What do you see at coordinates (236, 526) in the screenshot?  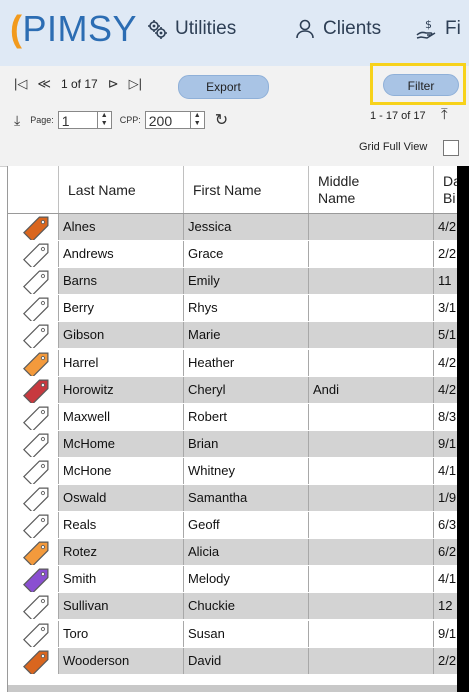 I see `table-row: Reals Geoff 6/3` at bounding box center [236, 526].